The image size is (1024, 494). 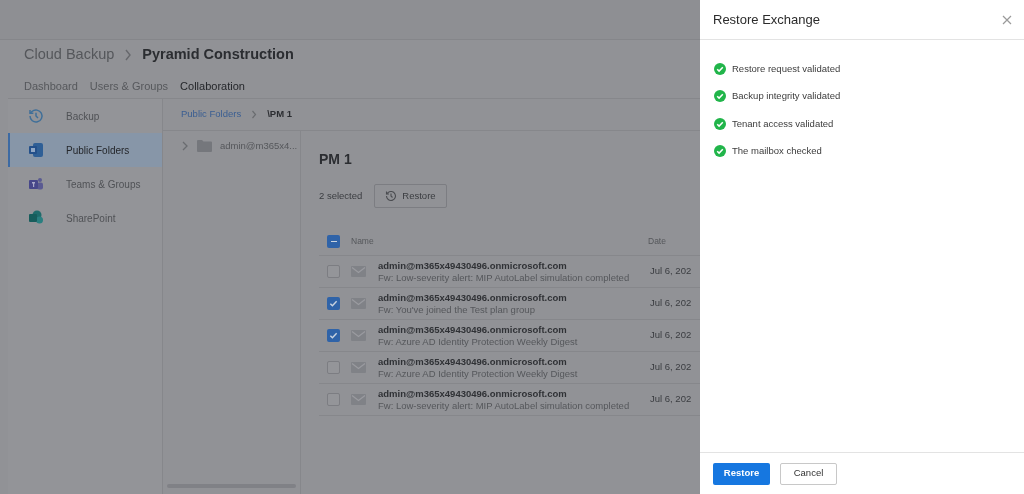 What do you see at coordinates (336, 159) in the screenshot?
I see `page-title: PM 1` at bounding box center [336, 159].